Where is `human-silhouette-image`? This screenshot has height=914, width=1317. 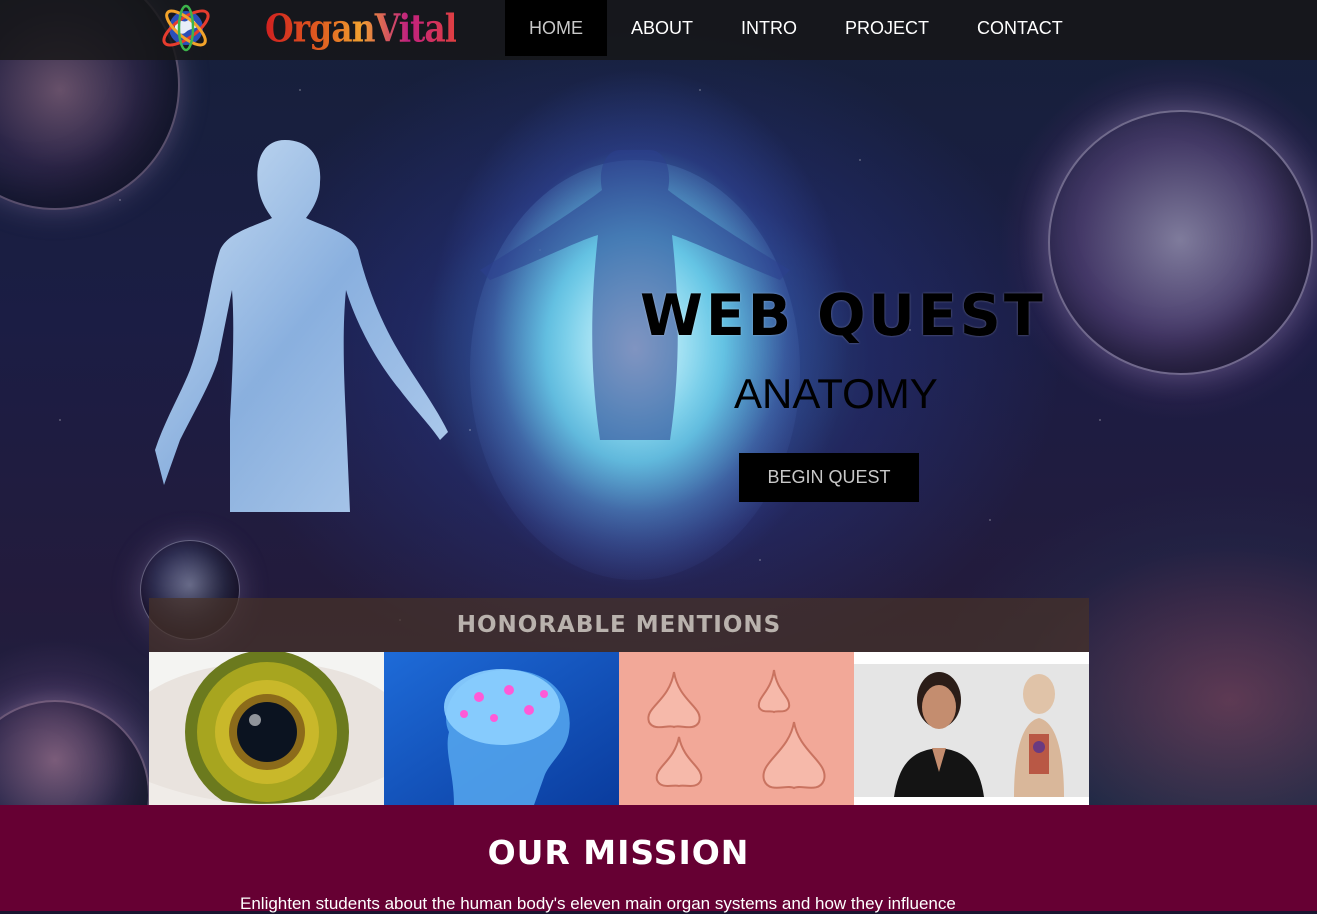 human-silhouette-image is located at coordinates (301, 326).